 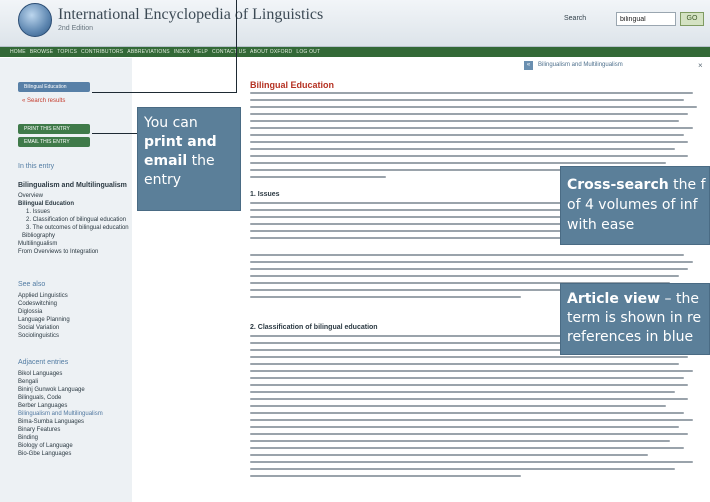 I want to click on callout-text-bold: Cross-search, so click(x=618, y=185).